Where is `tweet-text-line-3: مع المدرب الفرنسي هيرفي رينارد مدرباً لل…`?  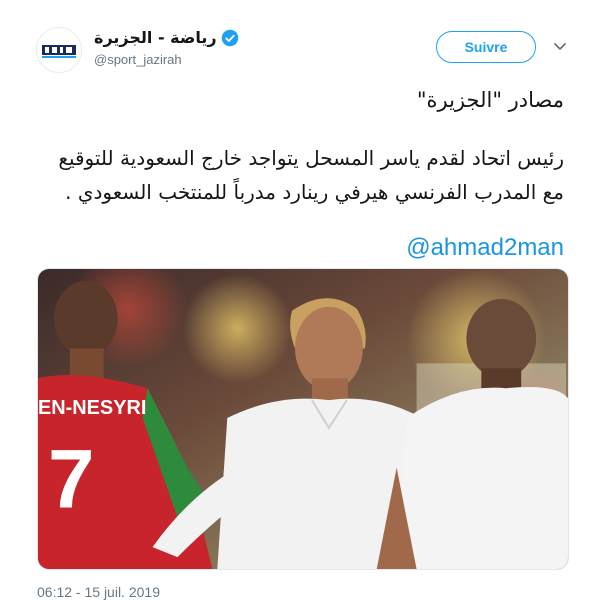
tweet-text-line-3: مع المدرب الفرنسي هيرفي رينارد مدرباً لل… is located at coordinates (314, 192).